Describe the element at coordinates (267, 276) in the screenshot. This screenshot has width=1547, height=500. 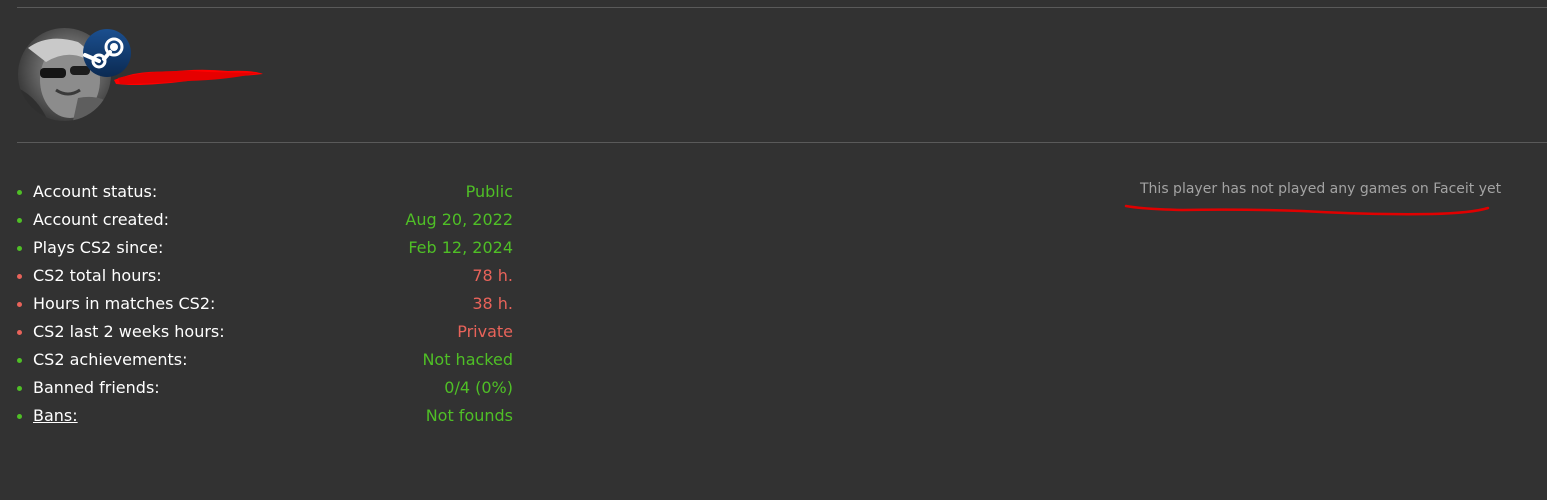
I see `stat-total-hours: CS2 total hours: 78 h.` at that location.